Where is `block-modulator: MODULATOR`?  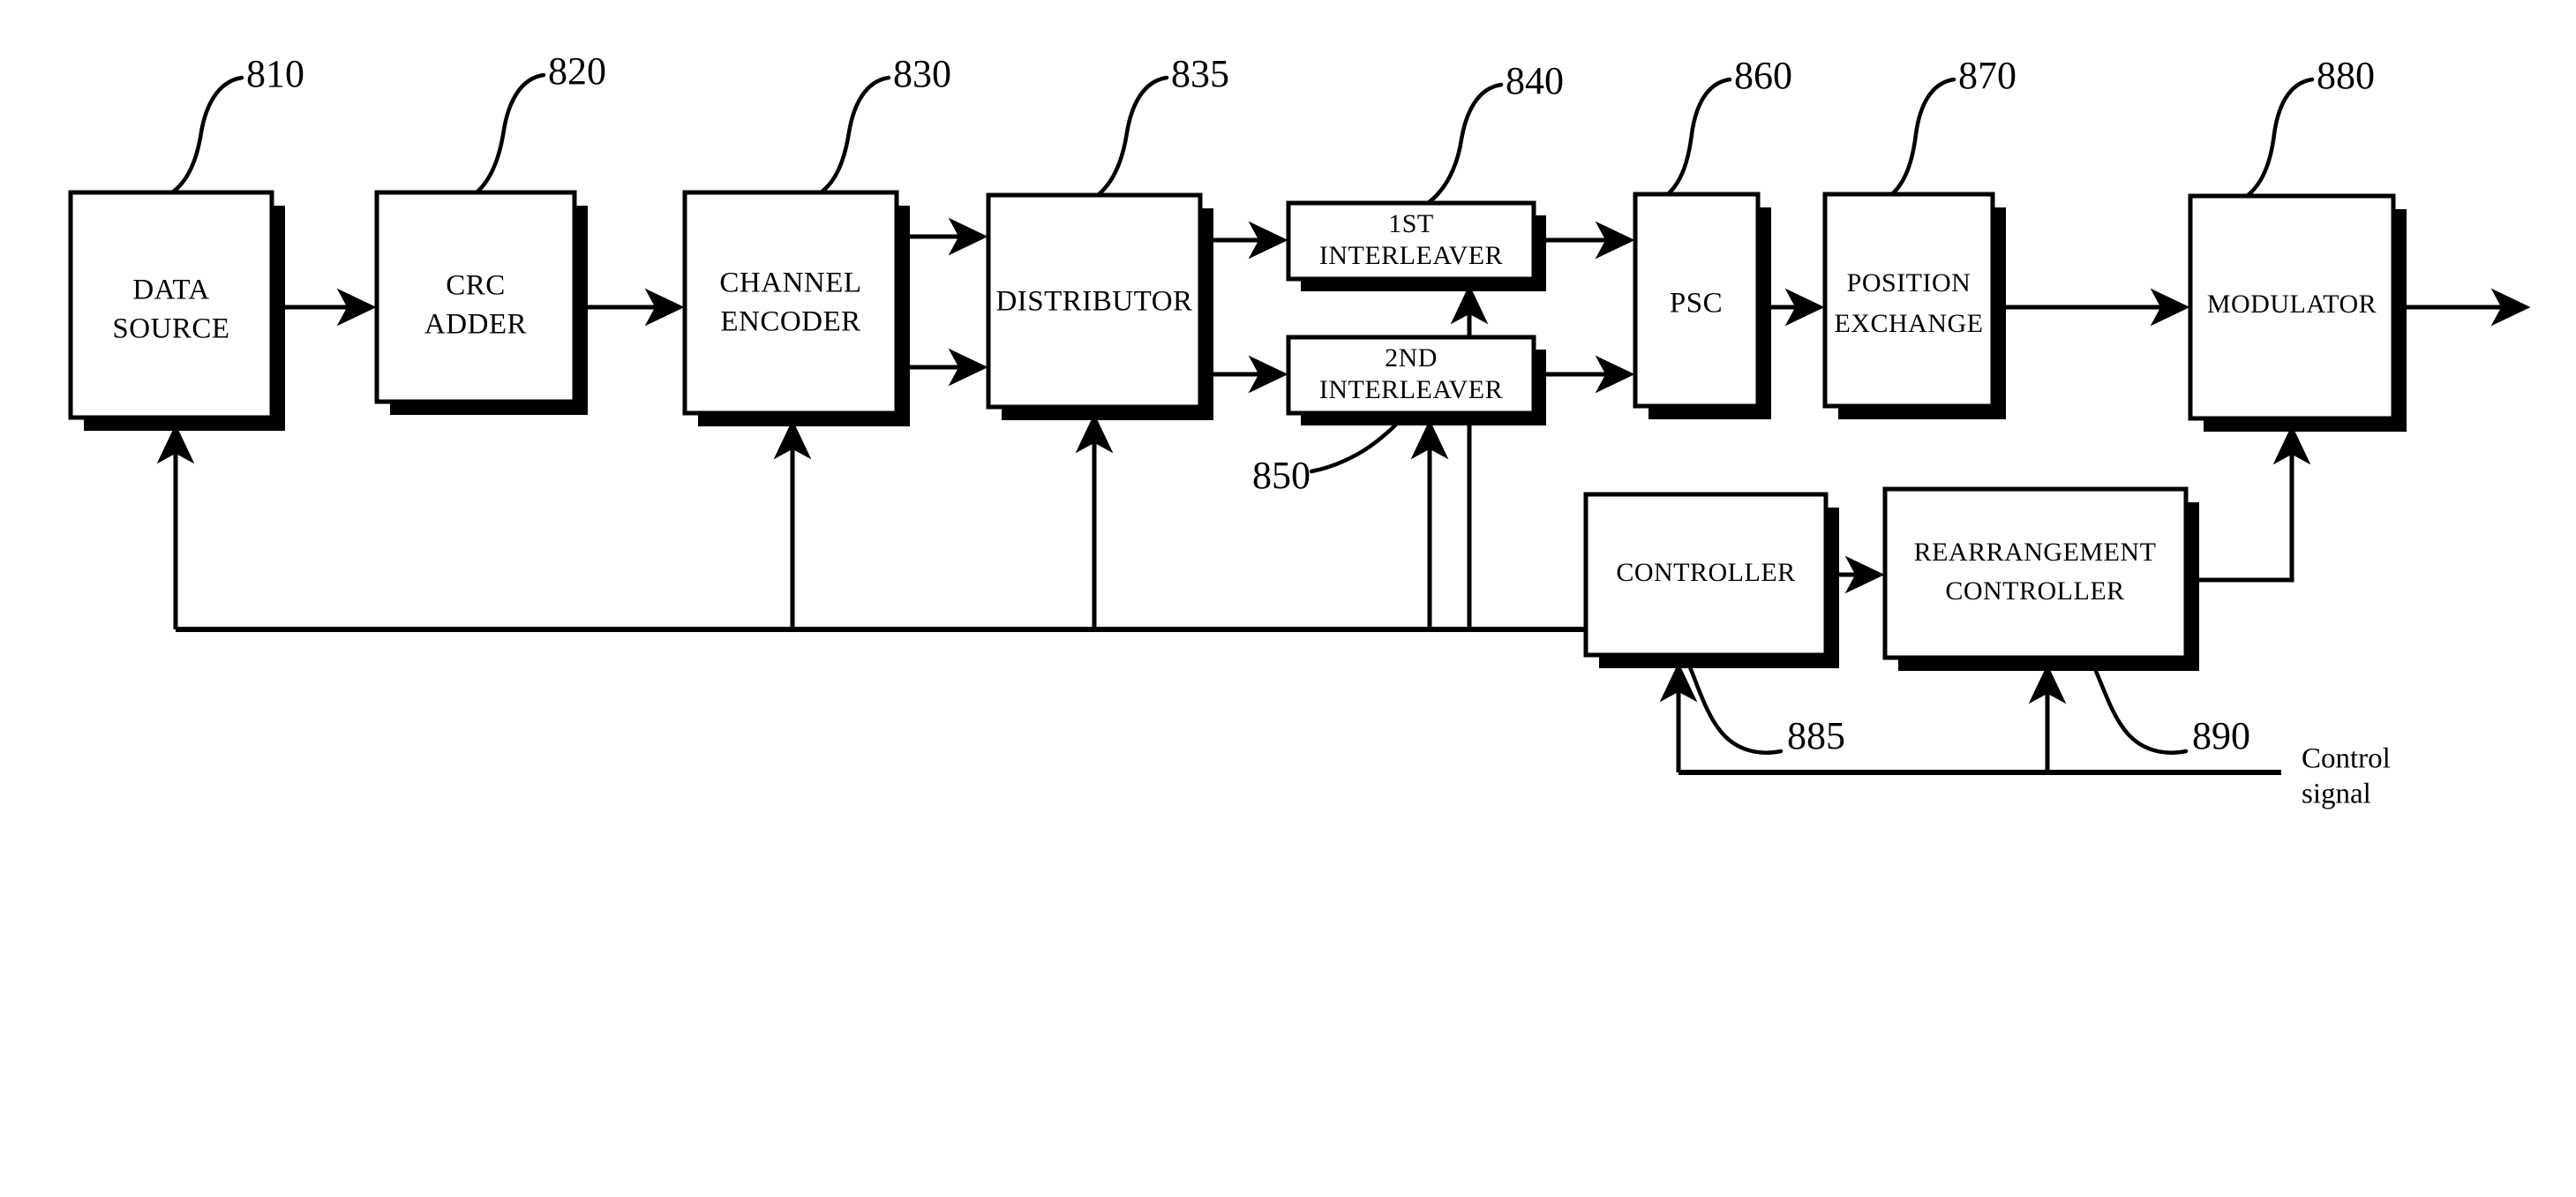 block-modulator: MODULATOR is located at coordinates (2297, 312).